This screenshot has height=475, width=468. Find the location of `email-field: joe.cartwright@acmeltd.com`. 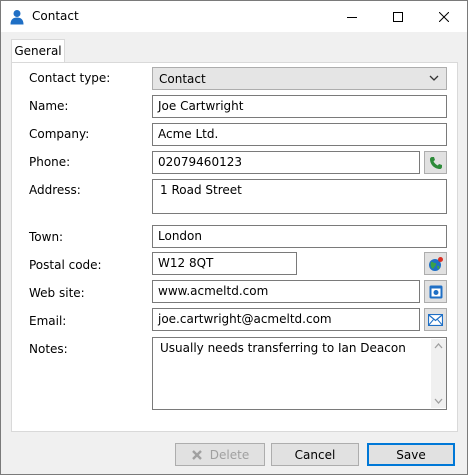

email-field: joe.cartwright@acmeltd.com is located at coordinates (286, 319).